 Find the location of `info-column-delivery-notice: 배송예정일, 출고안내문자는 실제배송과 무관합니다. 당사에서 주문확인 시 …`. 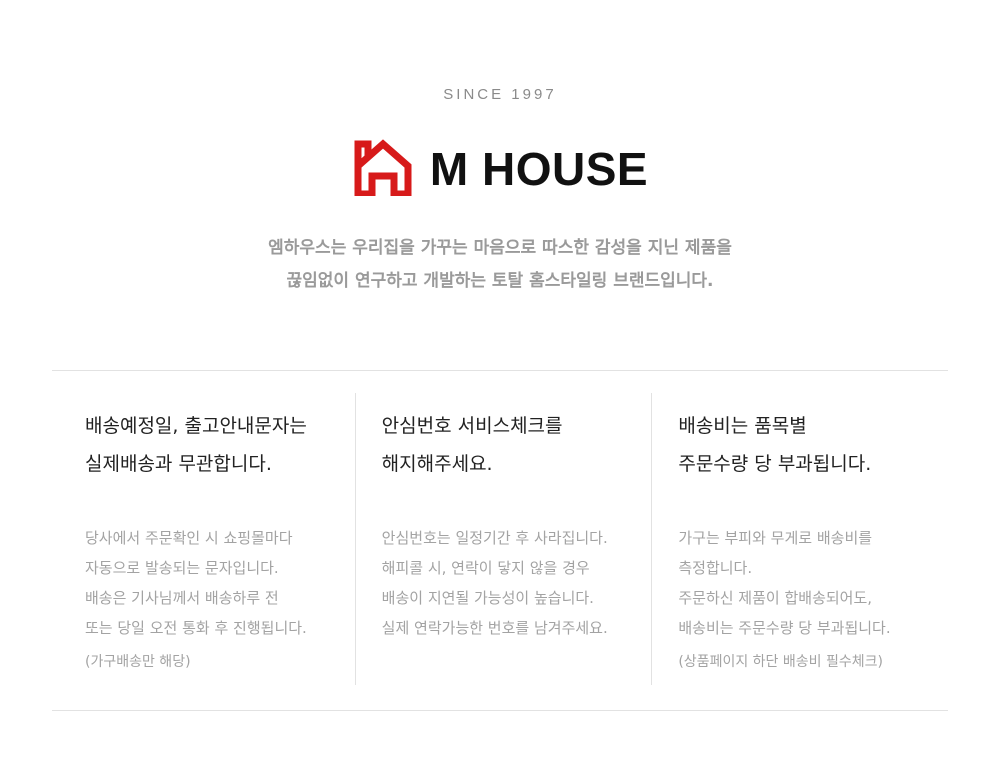

info-column-delivery-notice: 배송예정일, 출고안내문자는 실제배송과 무관합니다. 당사에서 주문확인 시 … is located at coordinates (203, 539).